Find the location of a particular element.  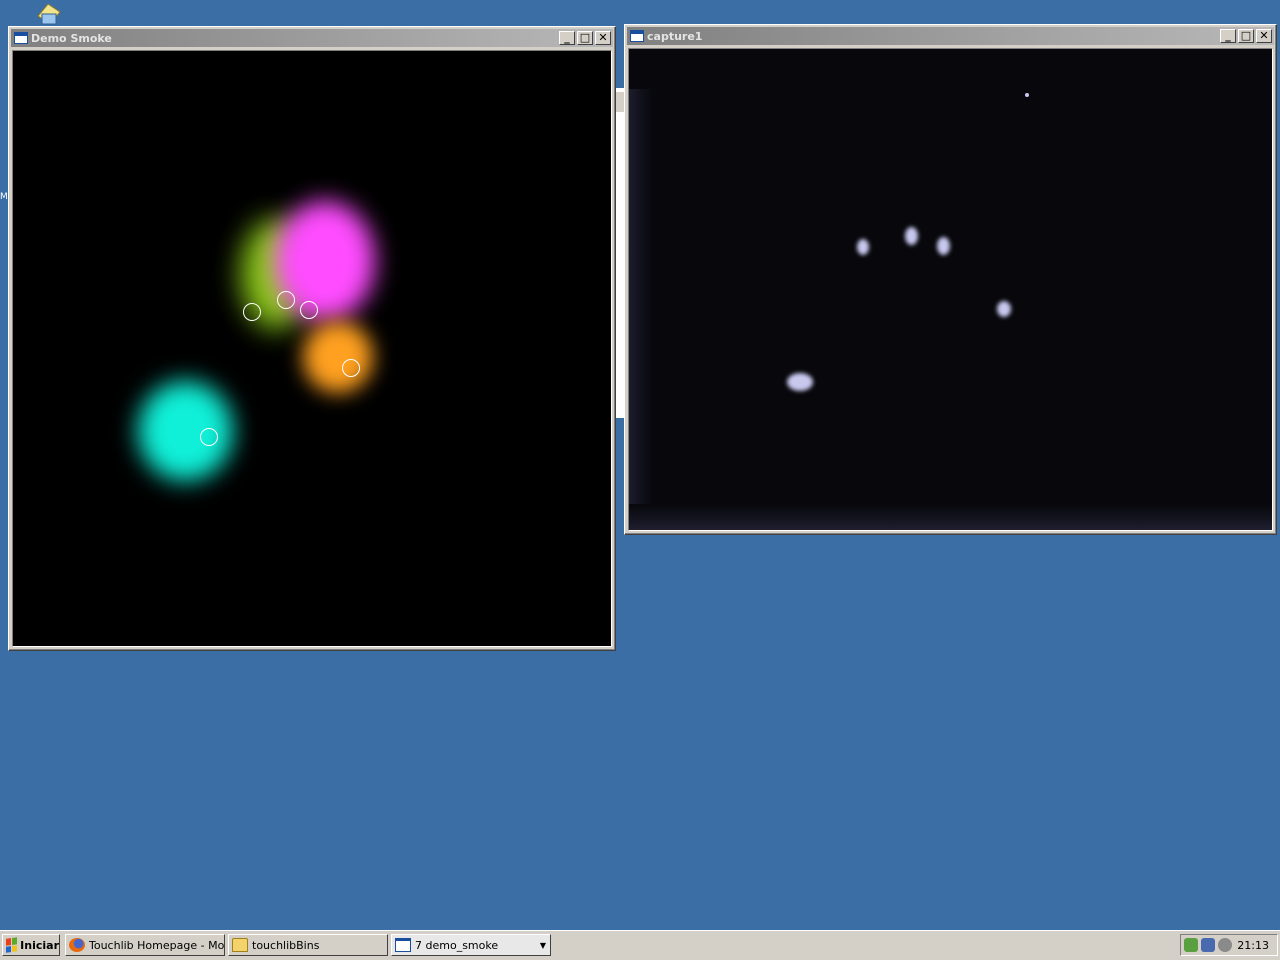

system-tray: 21:13 is located at coordinates (1229, 945).